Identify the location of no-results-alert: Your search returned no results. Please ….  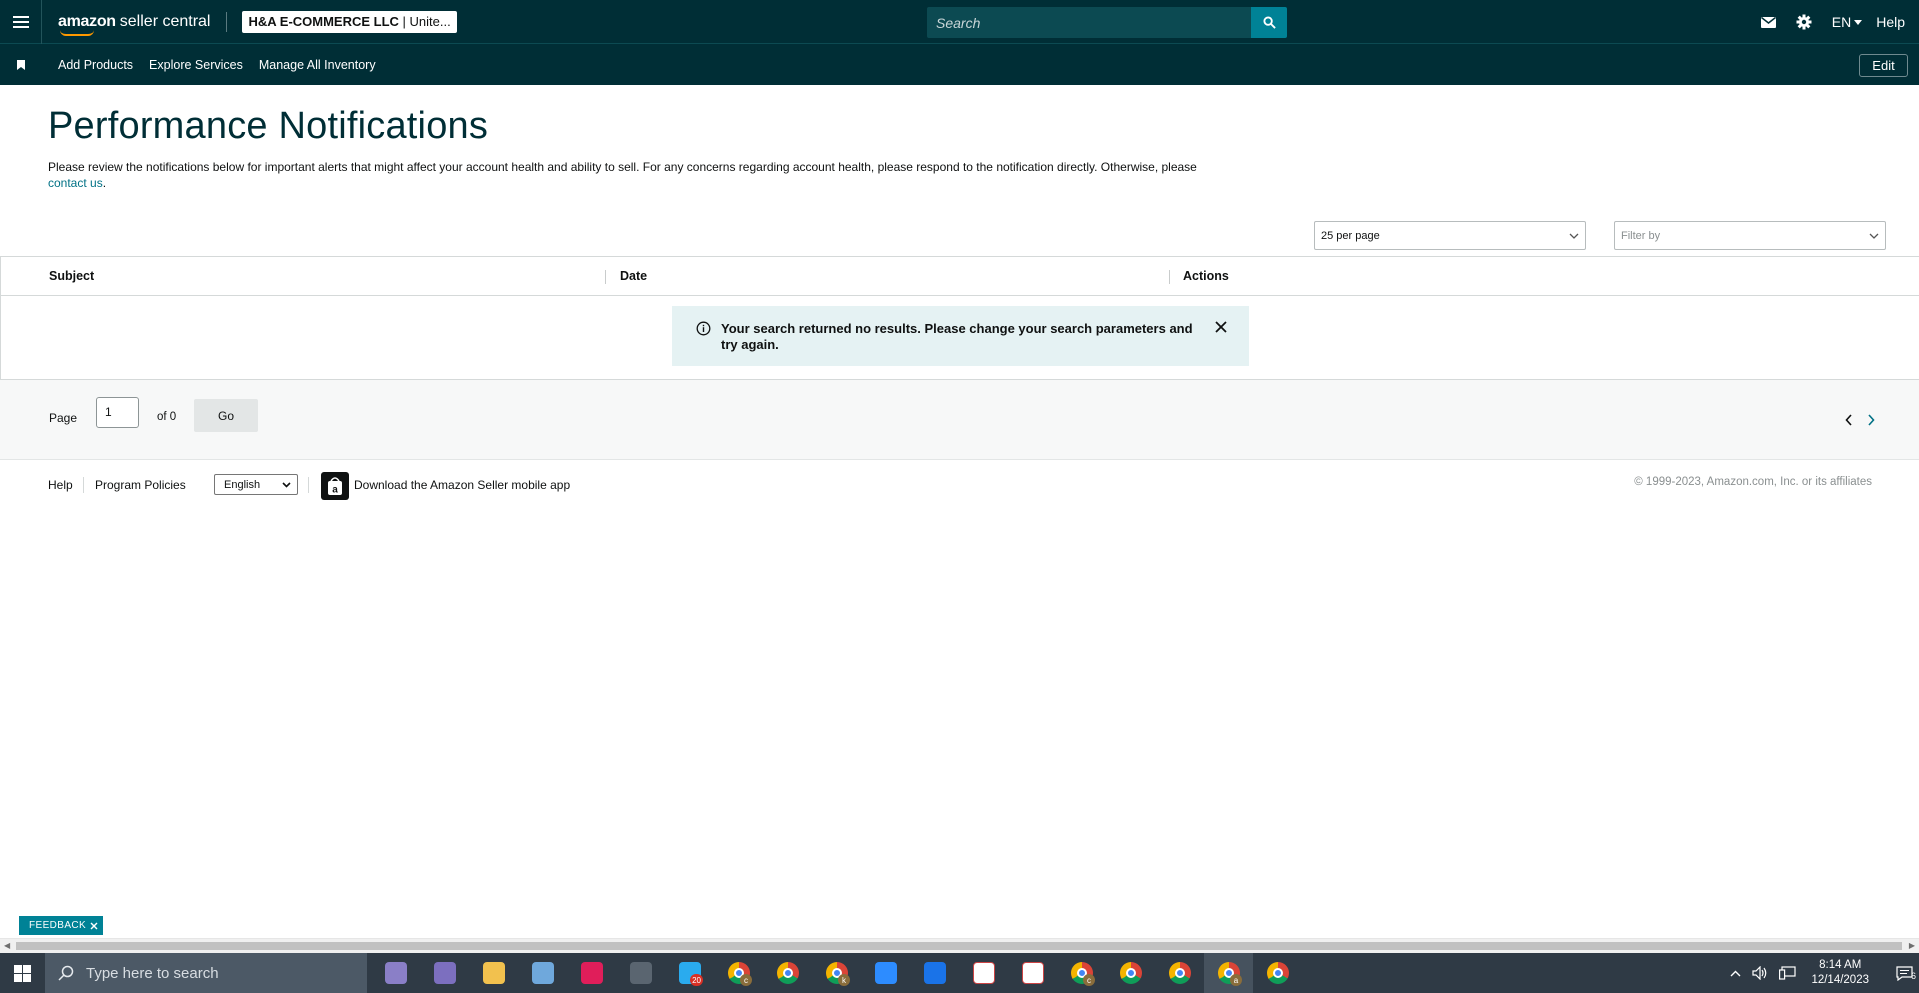
(960, 336).